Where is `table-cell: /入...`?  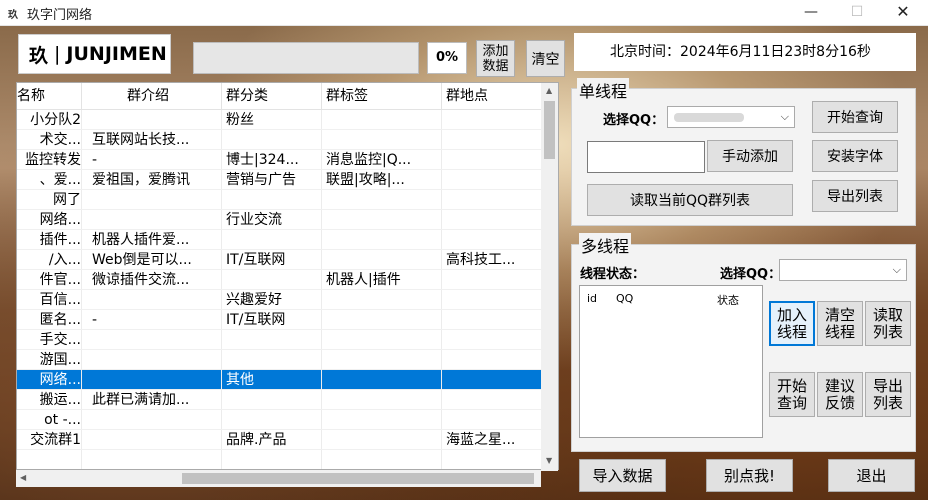
table-cell: /入... is located at coordinates (49, 259).